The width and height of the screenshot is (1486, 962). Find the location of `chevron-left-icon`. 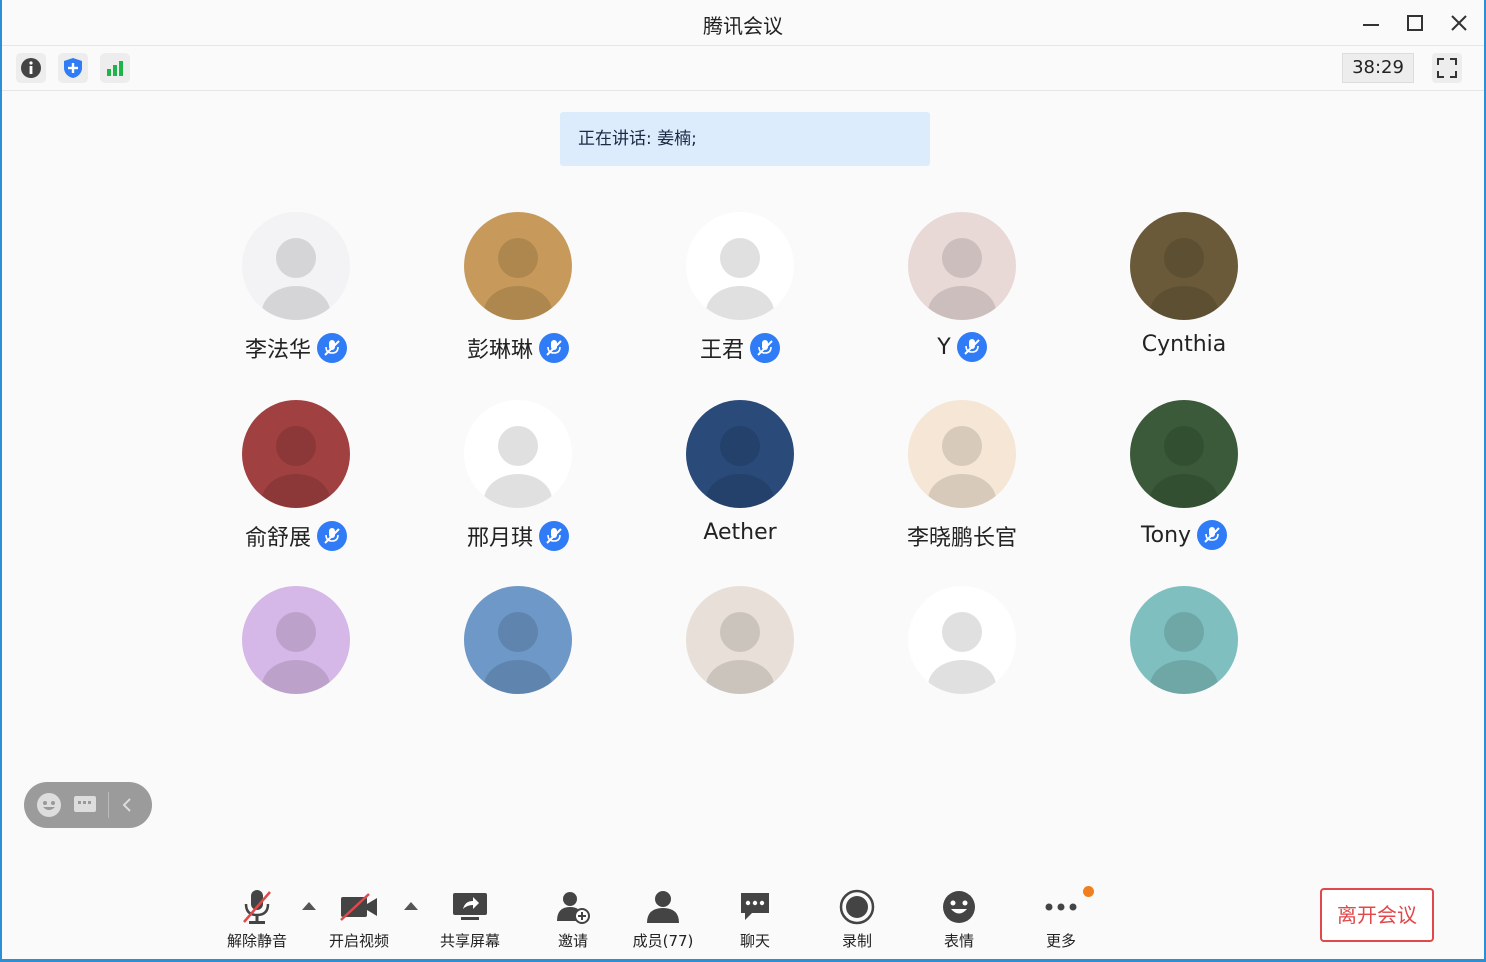

chevron-left-icon is located at coordinates (127, 805).